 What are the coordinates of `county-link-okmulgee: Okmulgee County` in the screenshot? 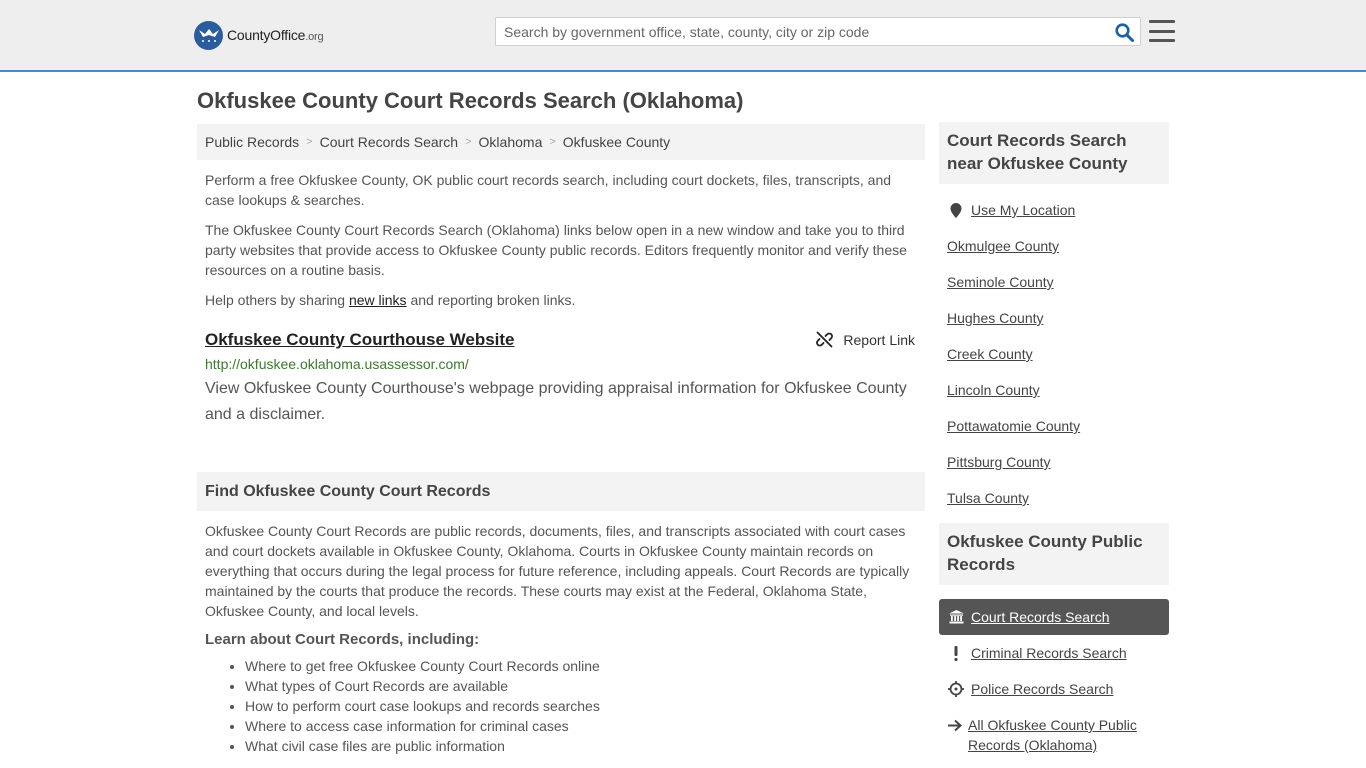 It's located at (1003, 246).